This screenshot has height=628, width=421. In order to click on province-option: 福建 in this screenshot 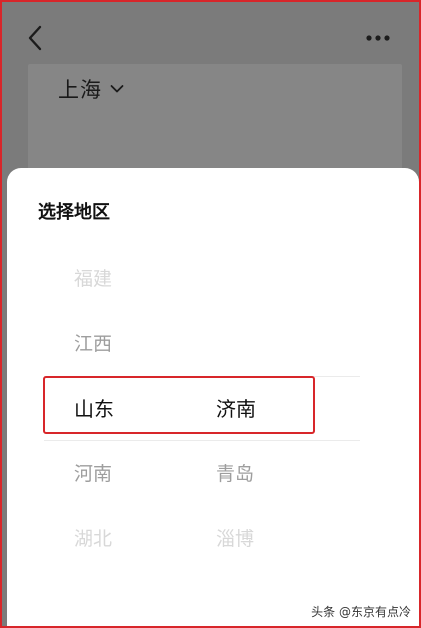, I will do `click(93, 277)`.